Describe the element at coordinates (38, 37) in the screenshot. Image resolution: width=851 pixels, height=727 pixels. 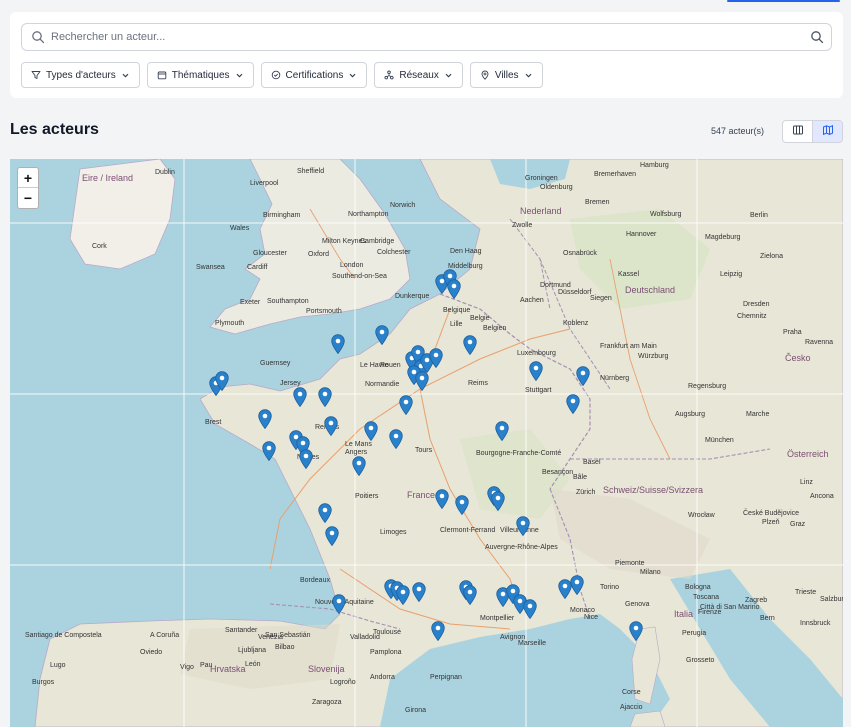
I see `search-icon` at that location.